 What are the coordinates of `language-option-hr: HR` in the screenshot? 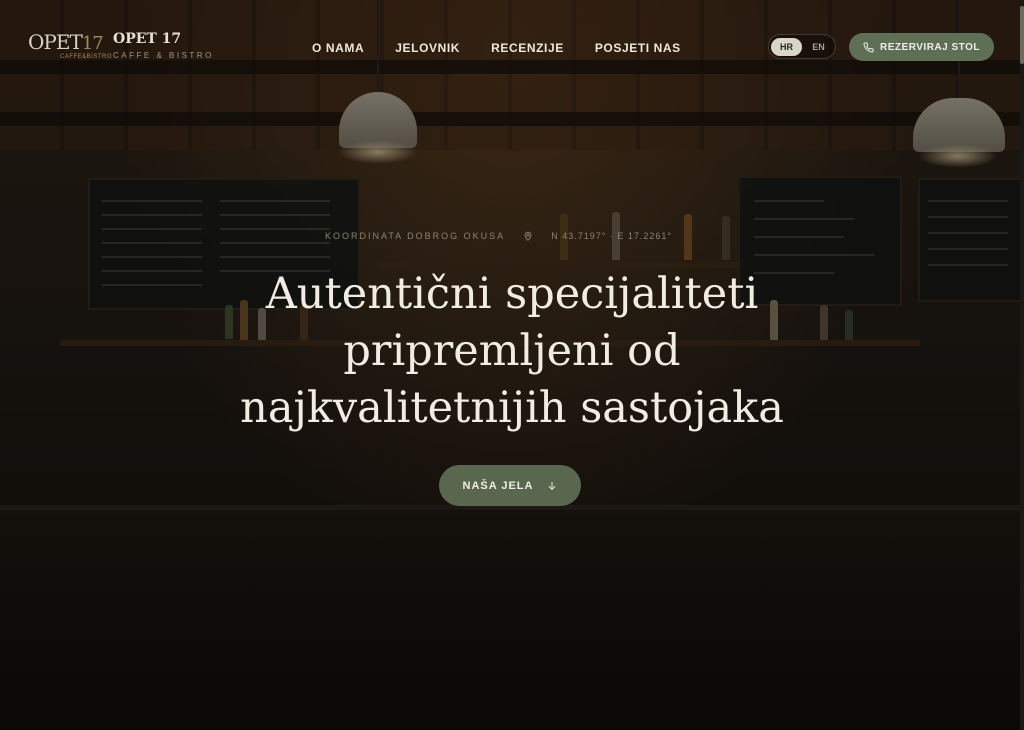 It's located at (786, 47).